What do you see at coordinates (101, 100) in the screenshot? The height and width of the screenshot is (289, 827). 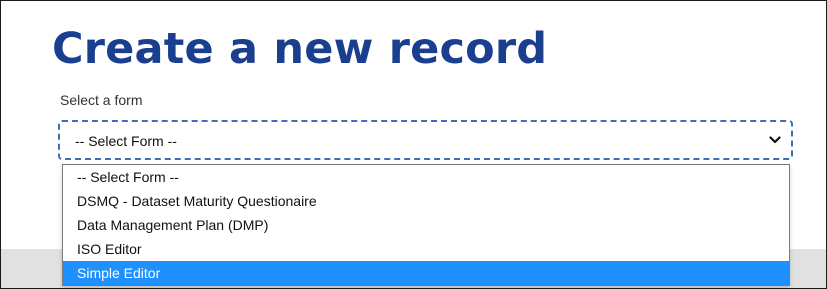 I see `select-form-label: Select a form` at bounding box center [101, 100].